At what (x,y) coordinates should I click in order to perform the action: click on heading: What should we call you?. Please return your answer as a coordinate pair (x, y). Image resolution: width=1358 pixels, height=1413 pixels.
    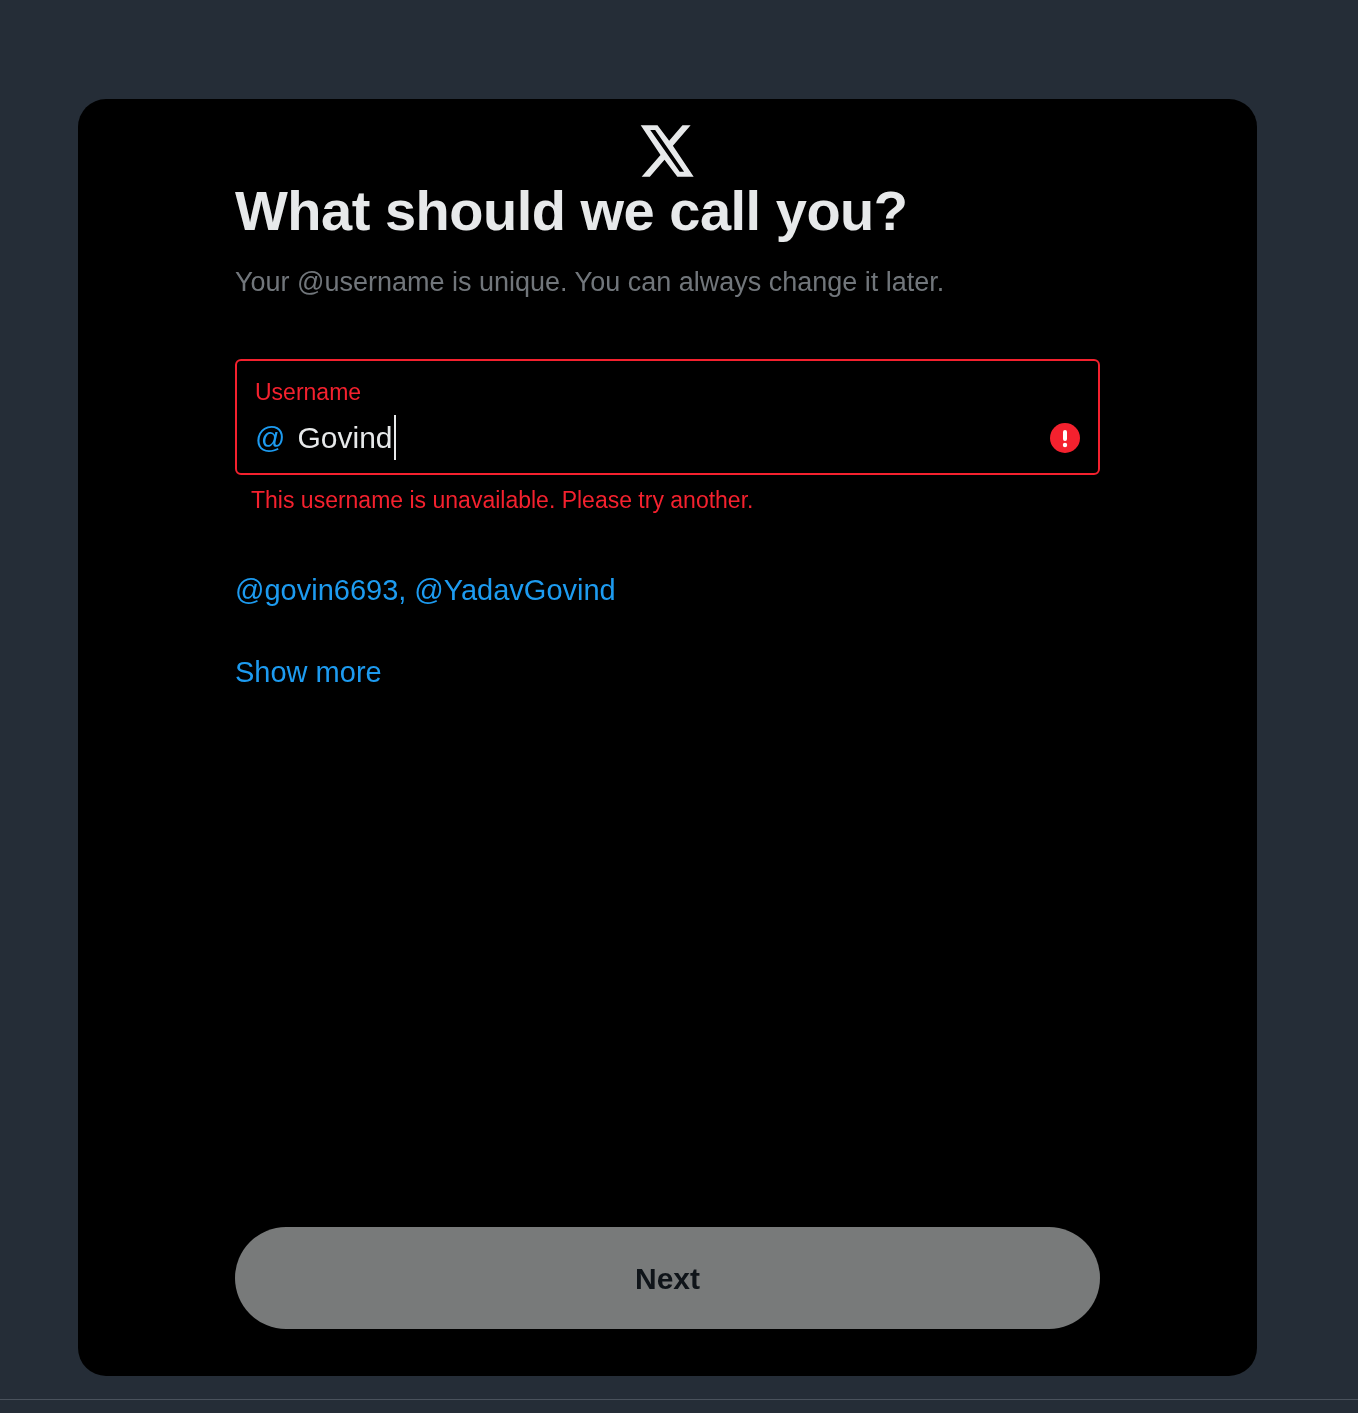
    Looking at the image, I should click on (572, 211).